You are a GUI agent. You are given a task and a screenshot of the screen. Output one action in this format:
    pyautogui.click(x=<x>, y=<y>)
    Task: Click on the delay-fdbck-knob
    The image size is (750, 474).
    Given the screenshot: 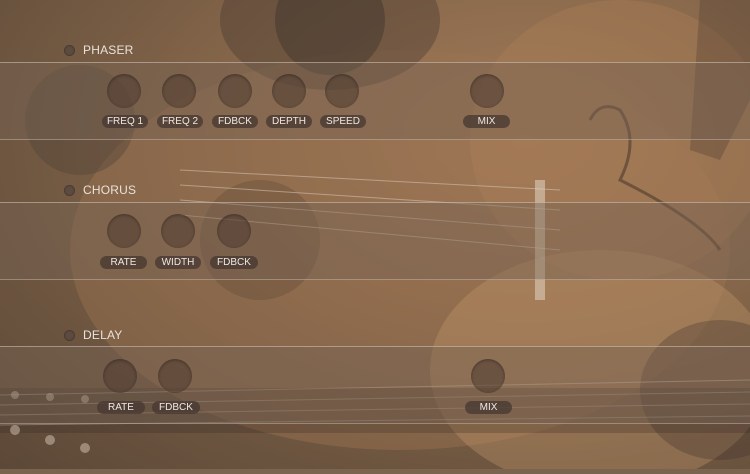 What is the action you would take?
    pyautogui.click(x=175, y=376)
    